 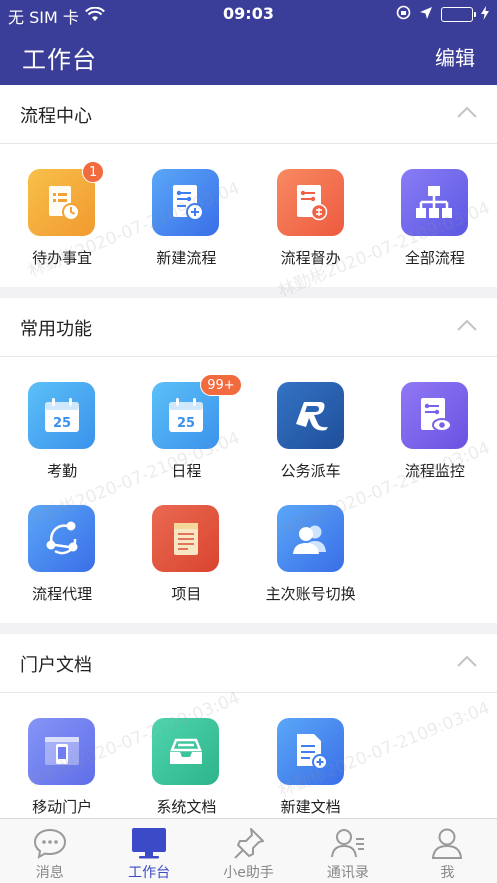 I want to click on notification-badge: 1, so click(x=93, y=172).